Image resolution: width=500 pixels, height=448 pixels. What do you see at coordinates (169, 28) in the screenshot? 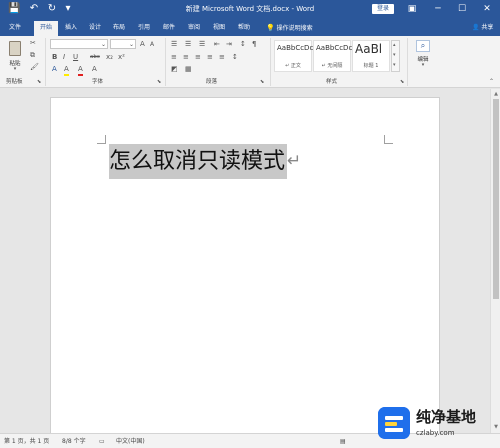
I see `tab-mailings: 邮件` at bounding box center [169, 28].